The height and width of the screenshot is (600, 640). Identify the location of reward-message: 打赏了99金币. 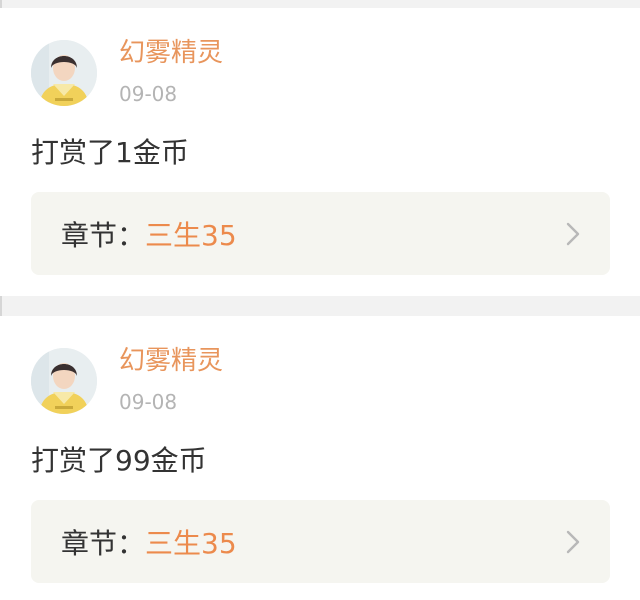
(119, 460).